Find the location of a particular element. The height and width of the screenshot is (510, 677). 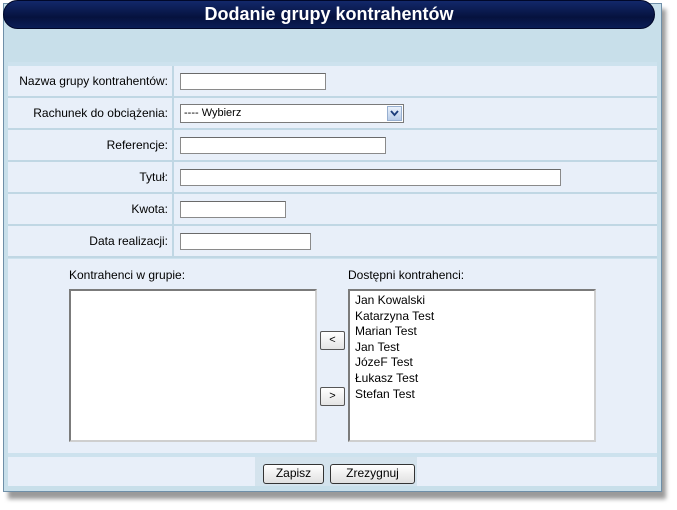

group-name-input is located at coordinates (253, 81).